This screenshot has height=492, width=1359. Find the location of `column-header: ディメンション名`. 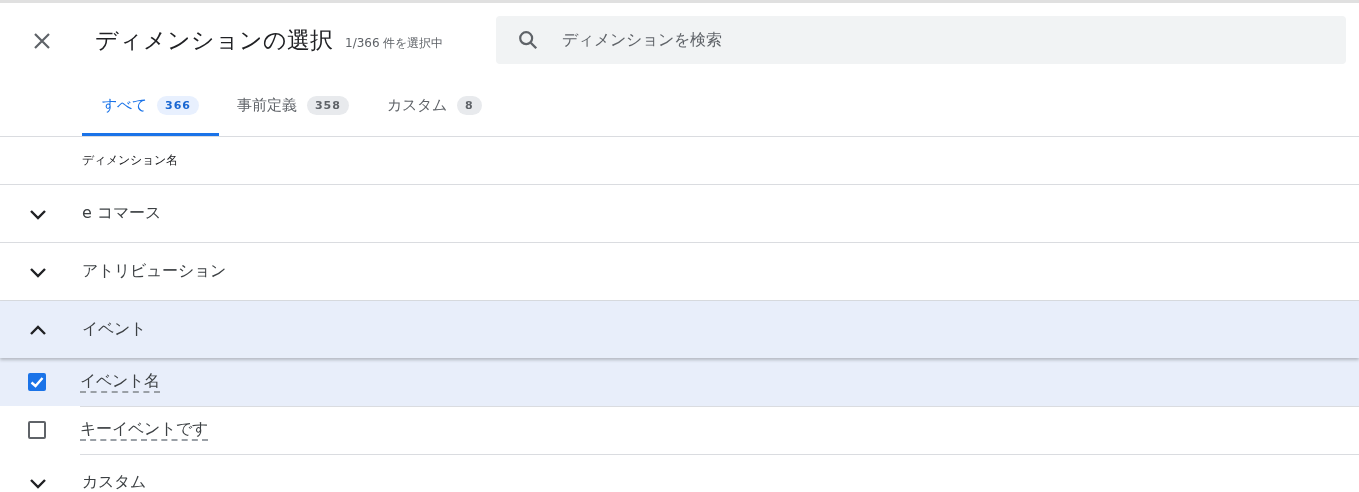

column-header: ディメンション名 is located at coordinates (130, 160).